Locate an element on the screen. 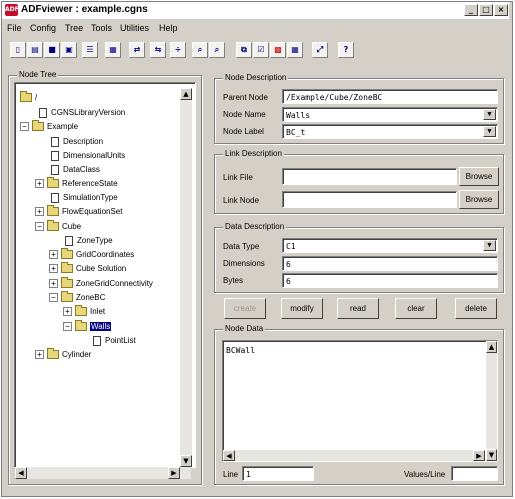  tree-node-zonebc: − ZoneBC is located at coordinates (77, 298).